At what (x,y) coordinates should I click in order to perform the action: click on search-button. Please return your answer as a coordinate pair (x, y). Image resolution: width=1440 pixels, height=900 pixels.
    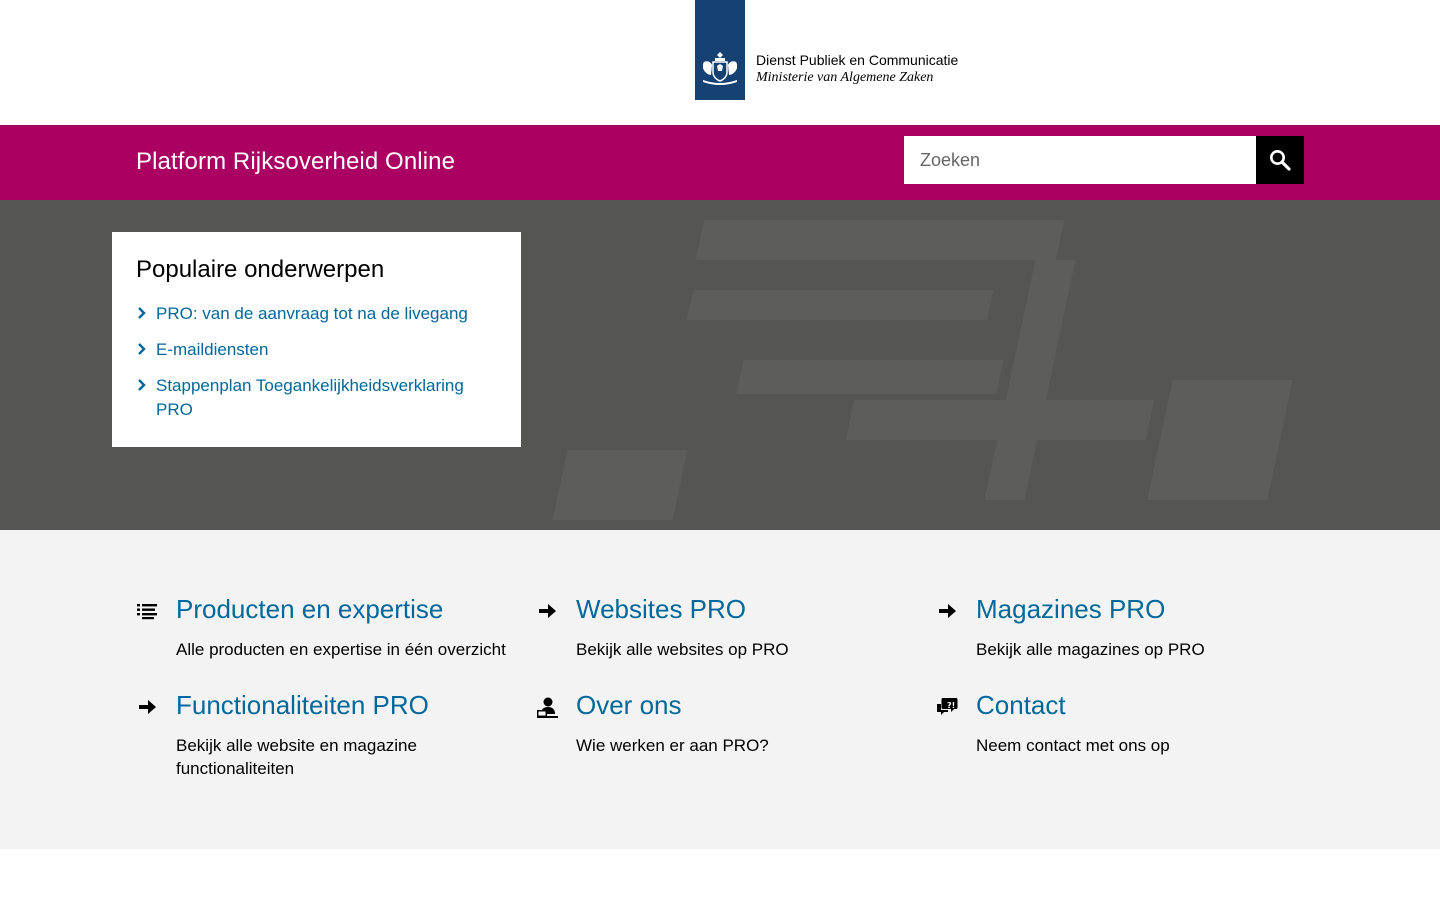
    Looking at the image, I should click on (1280, 160).